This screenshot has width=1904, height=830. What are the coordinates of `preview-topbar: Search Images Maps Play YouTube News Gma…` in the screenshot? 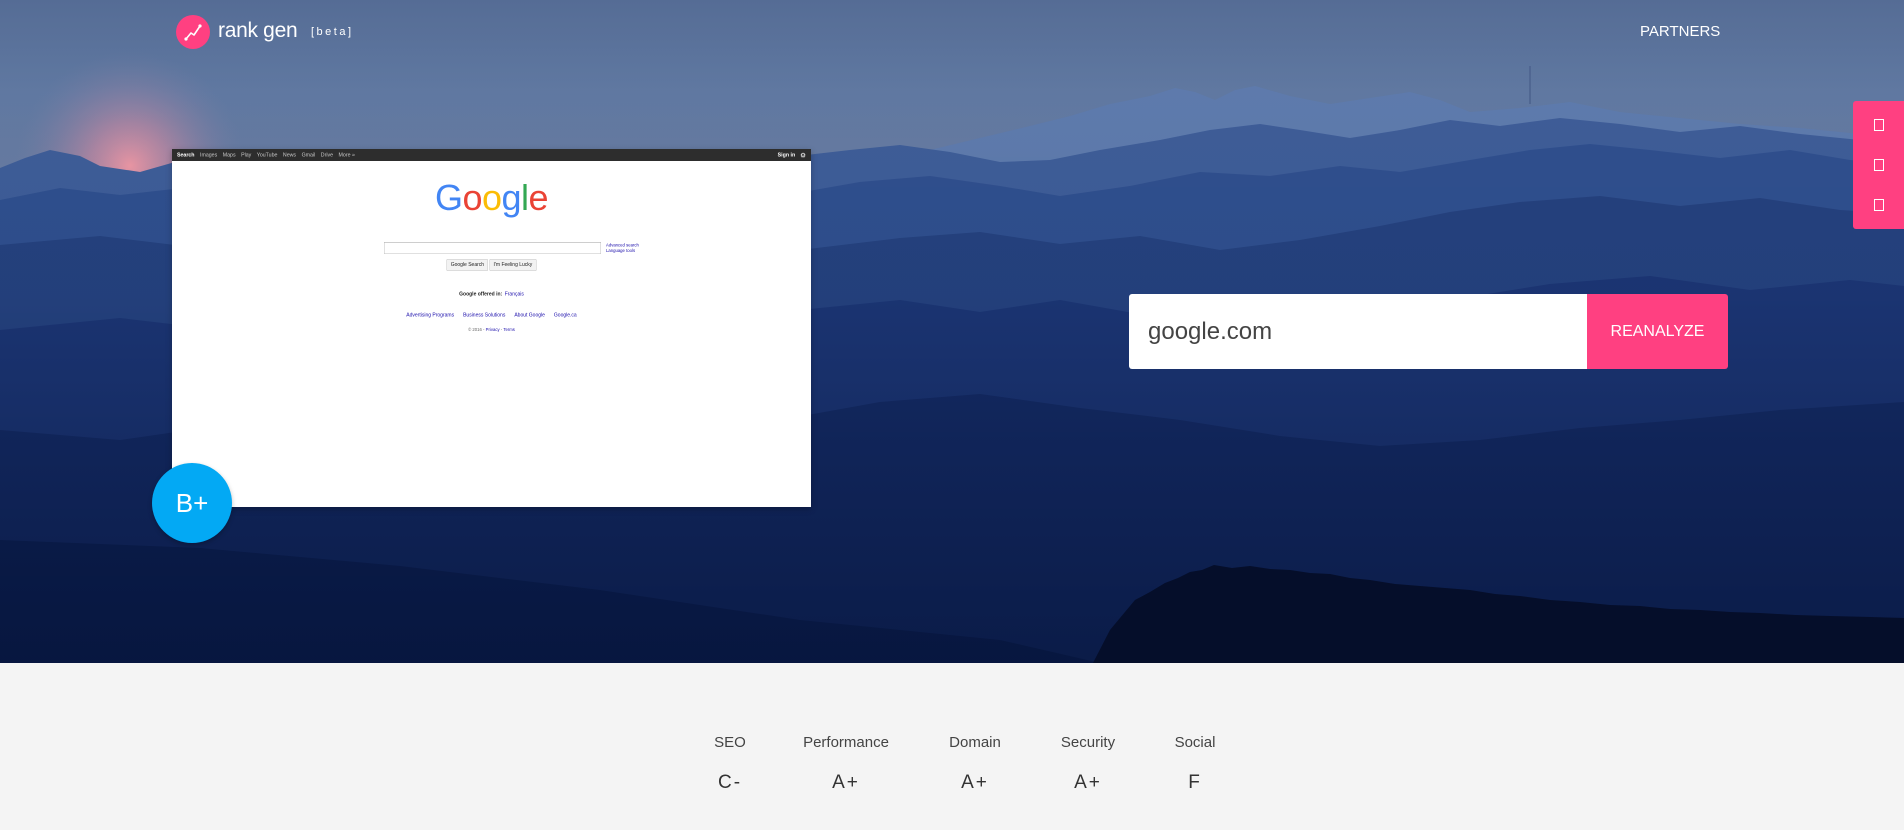 It's located at (491, 155).